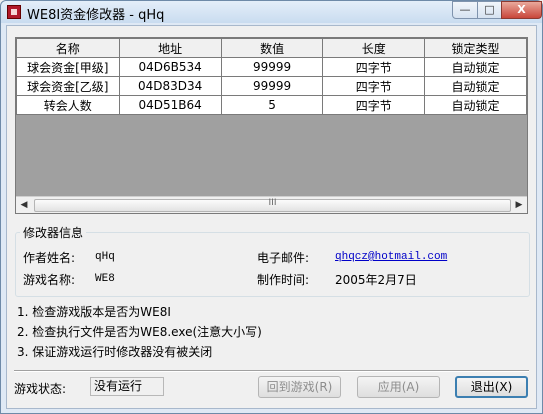 The width and height of the screenshot is (543, 414). Describe the element at coordinates (299, 387) in the screenshot. I see `return-game-button: 回到游戏(R)` at that location.